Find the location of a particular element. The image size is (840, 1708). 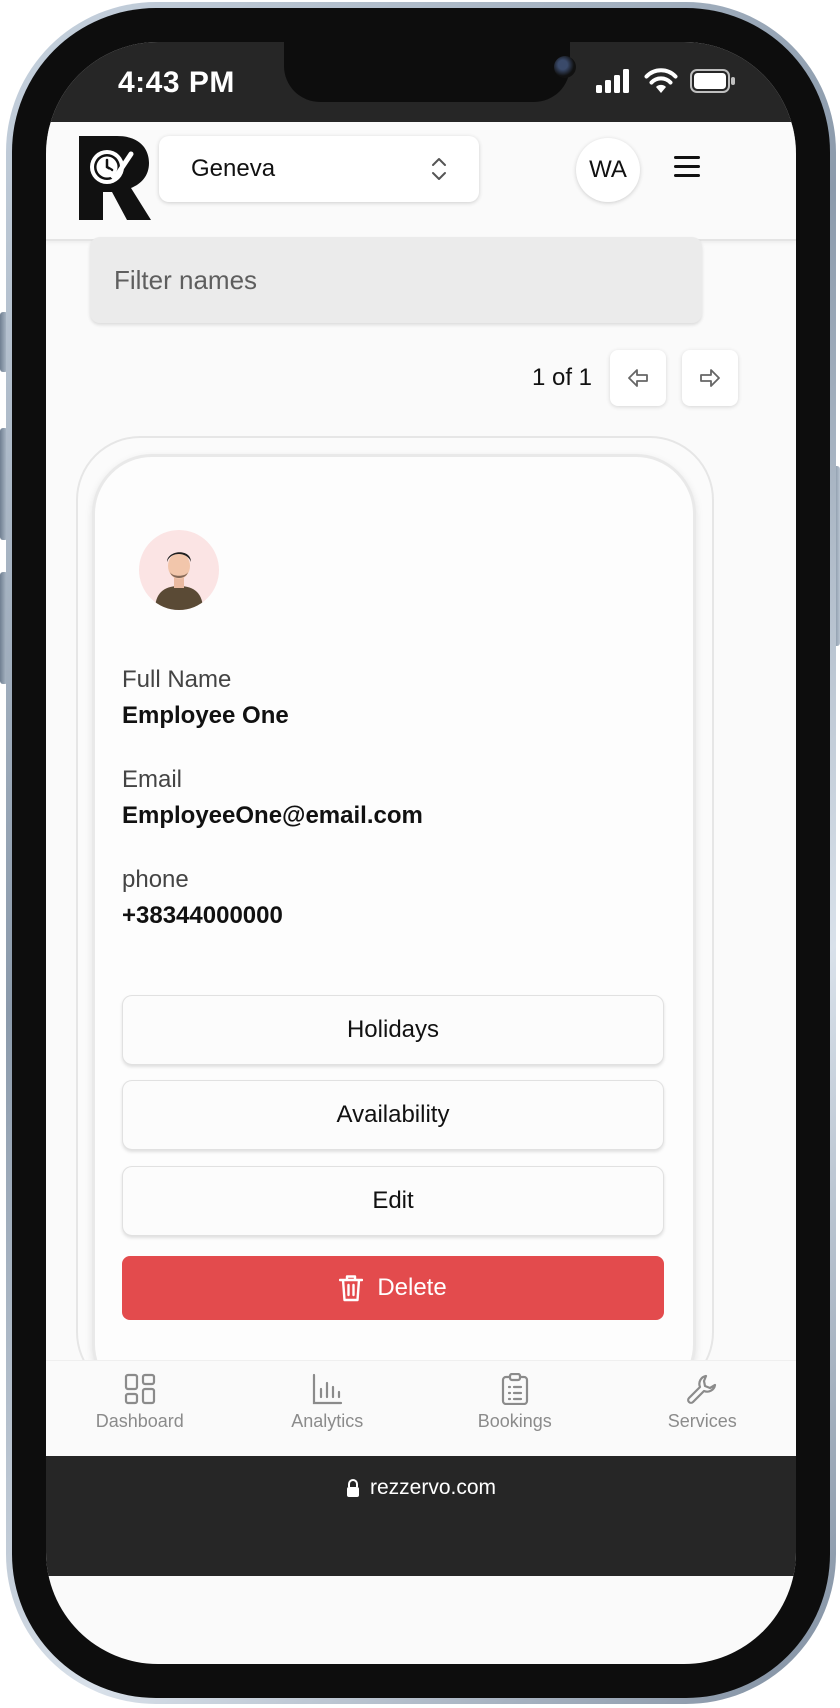

chevron-up-down-icon is located at coordinates (439, 169).